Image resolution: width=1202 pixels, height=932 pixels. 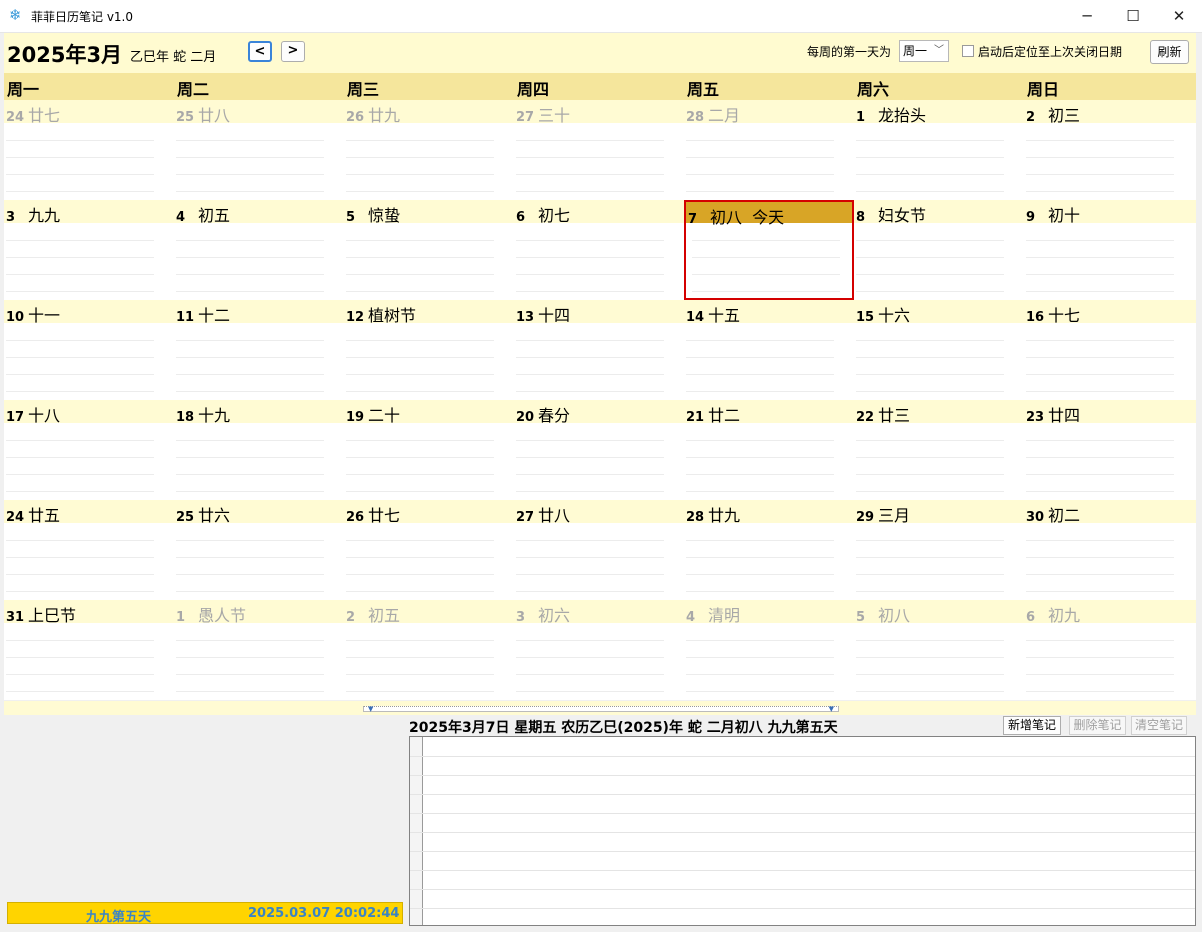 I want to click on day-cell: 30 初二, so click(x=1109, y=550).